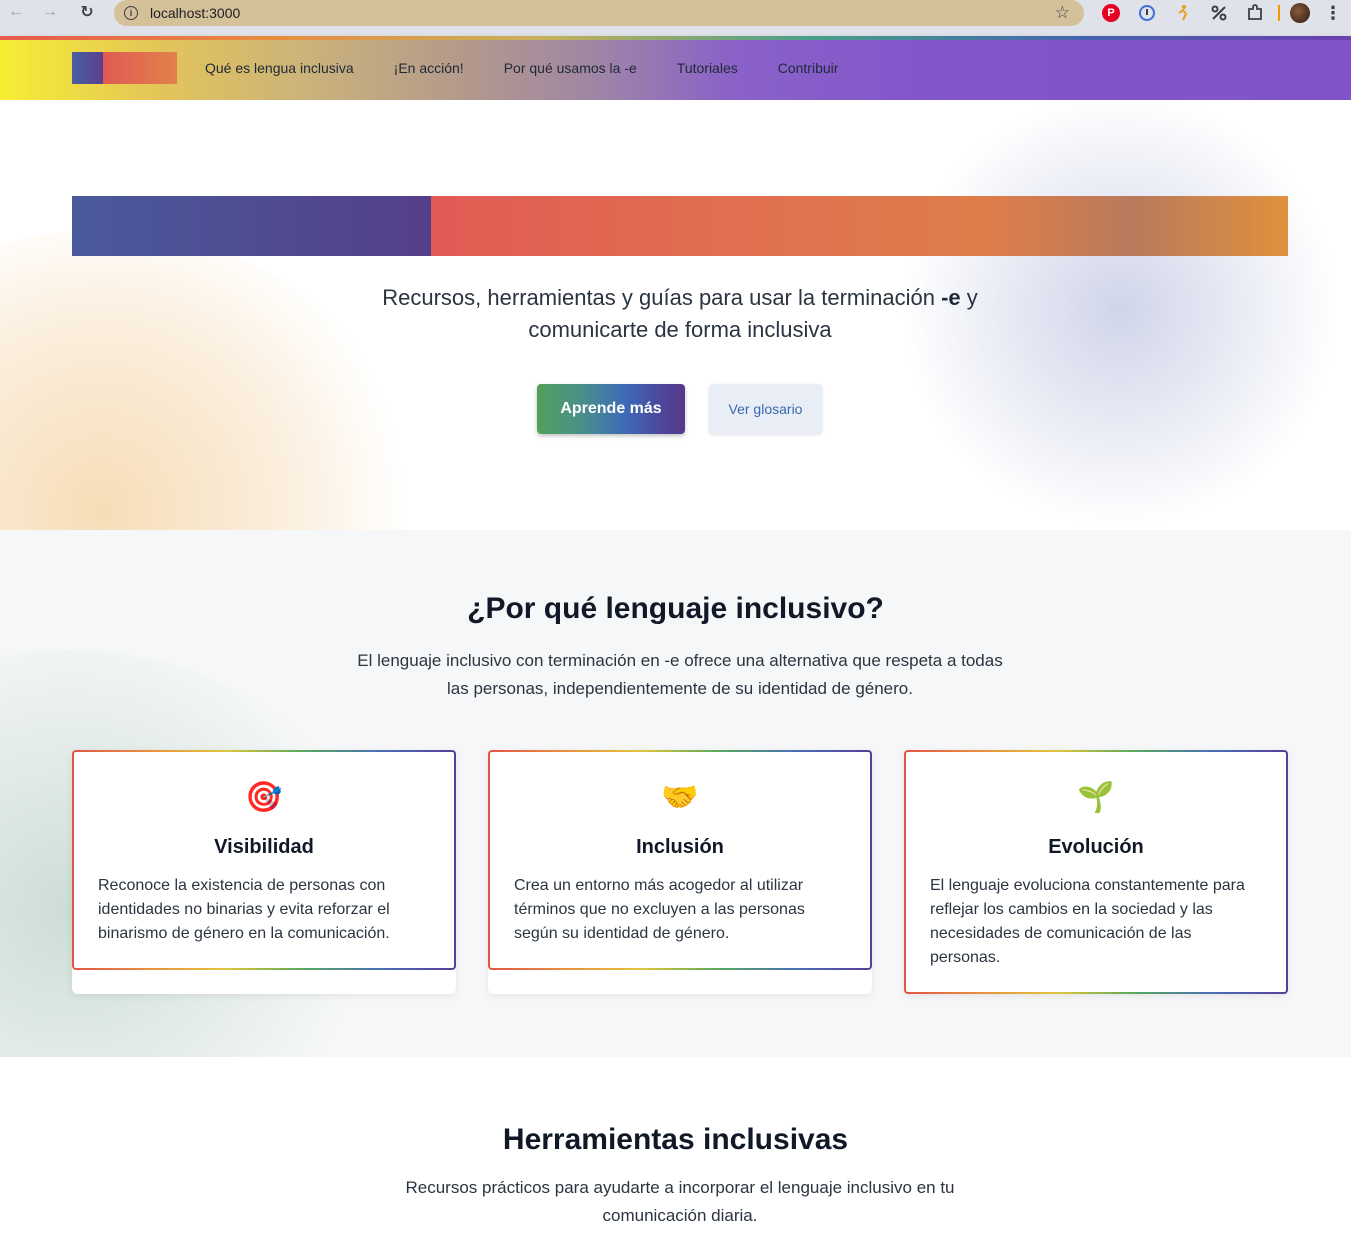  Describe the element at coordinates (1219, 13) in the screenshot. I see `percent-icon` at that location.